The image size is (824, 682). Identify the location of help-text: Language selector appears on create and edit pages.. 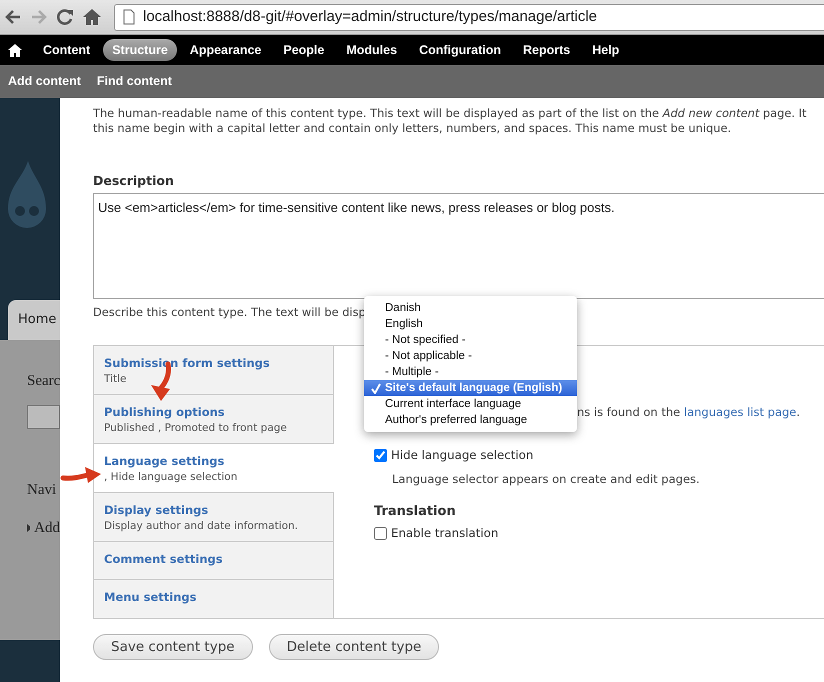
(546, 479).